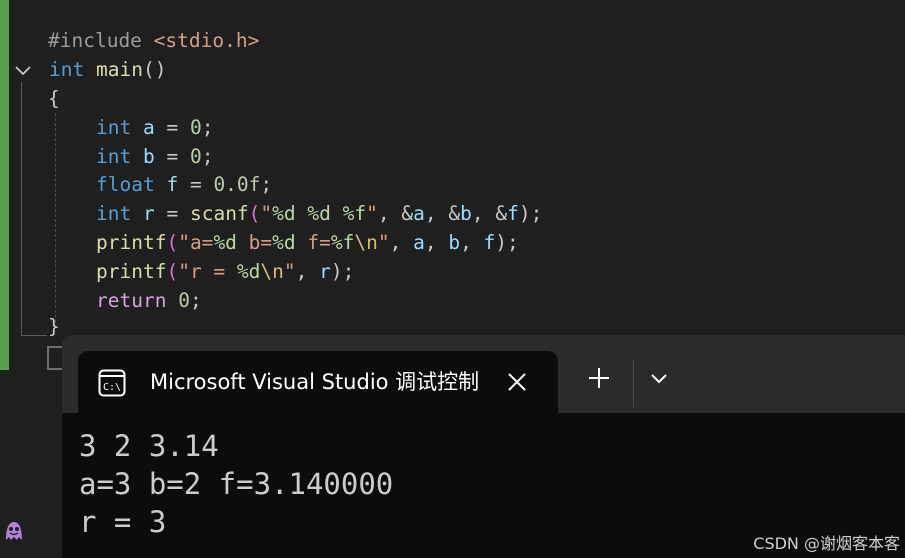  Describe the element at coordinates (101, 40) in the screenshot. I see `preprocessor-directive: #include` at that location.